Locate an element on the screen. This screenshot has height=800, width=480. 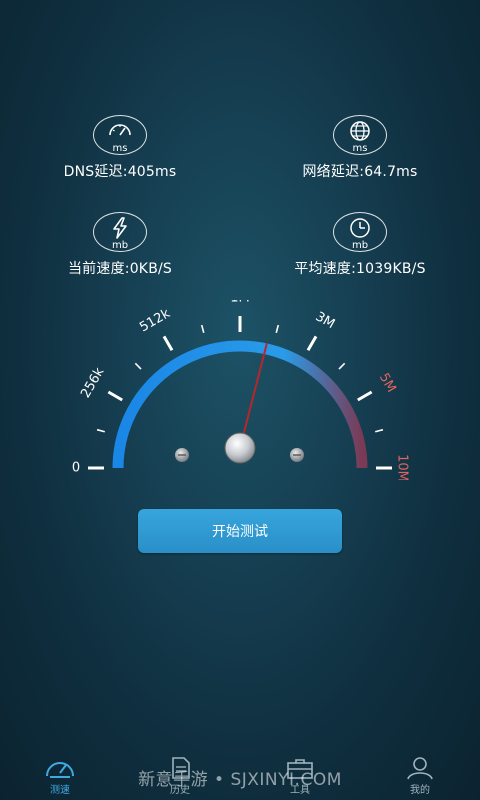
globe-icon is located at coordinates (360, 131).